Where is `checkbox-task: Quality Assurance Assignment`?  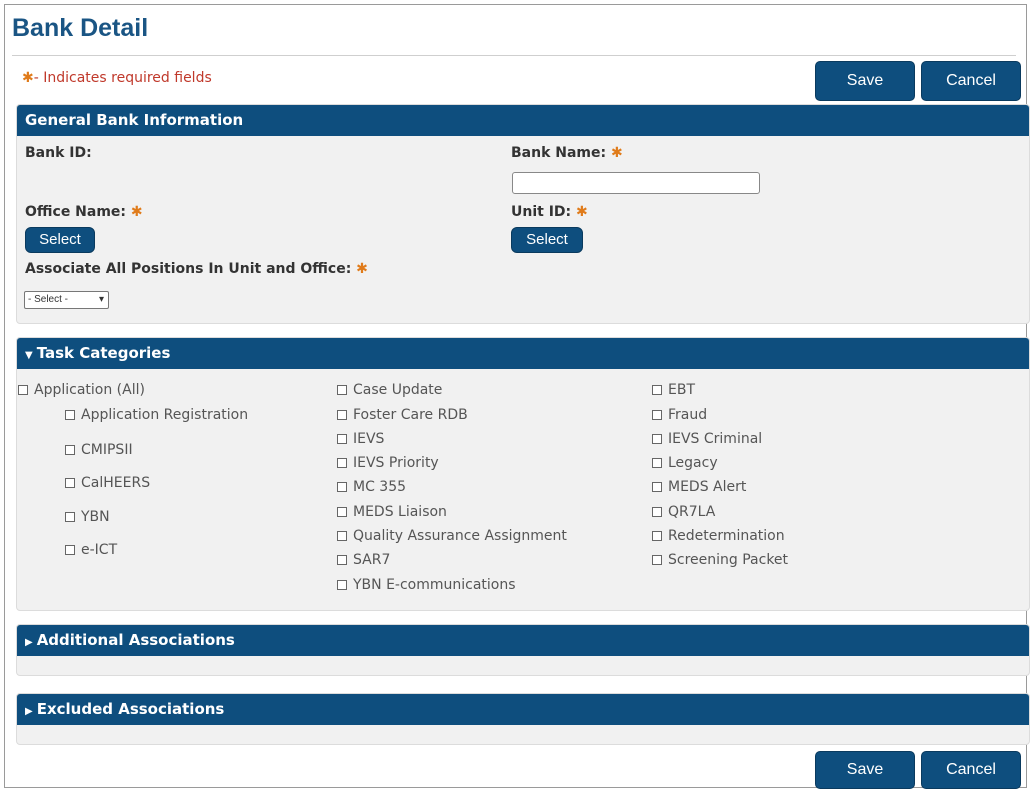 checkbox-task: Quality Assurance Assignment is located at coordinates (452, 536).